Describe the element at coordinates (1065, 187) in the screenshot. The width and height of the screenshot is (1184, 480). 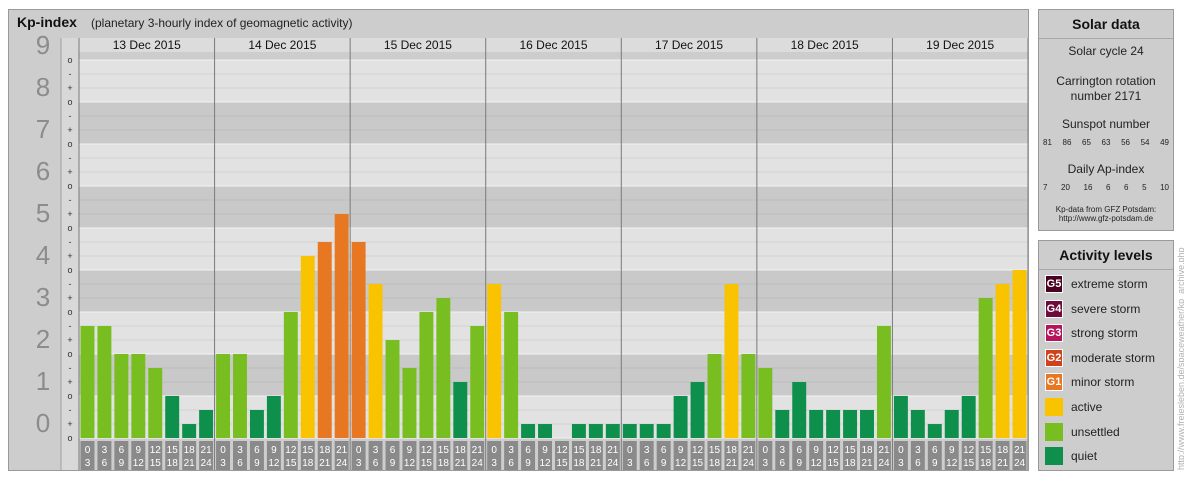
I see `ap-index-value: 20` at that location.